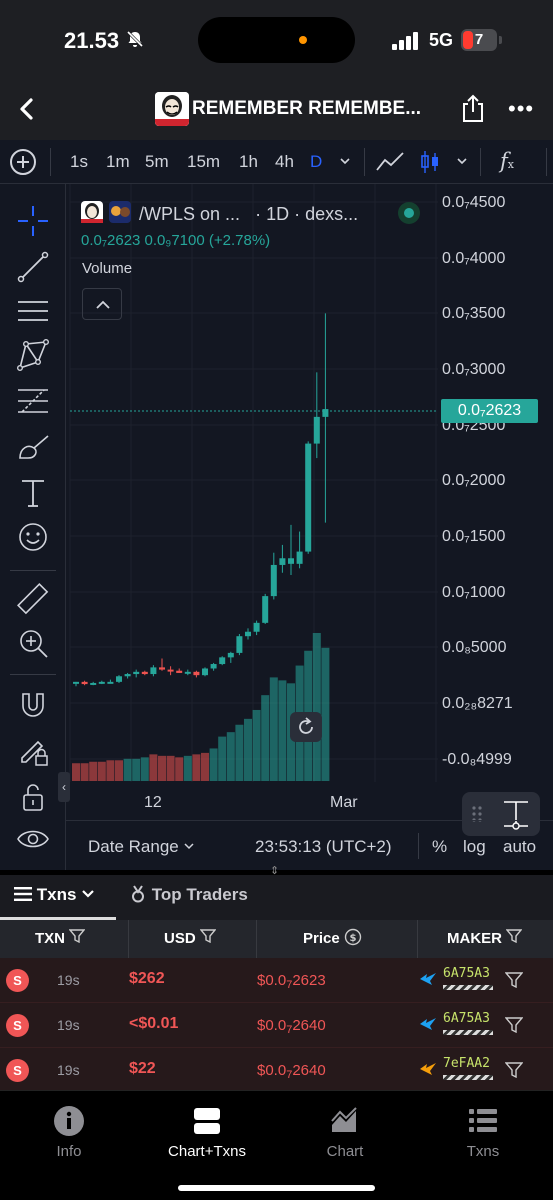 This screenshot has width=553, height=1200. I want to click on tf-d: D, so click(316, 162).